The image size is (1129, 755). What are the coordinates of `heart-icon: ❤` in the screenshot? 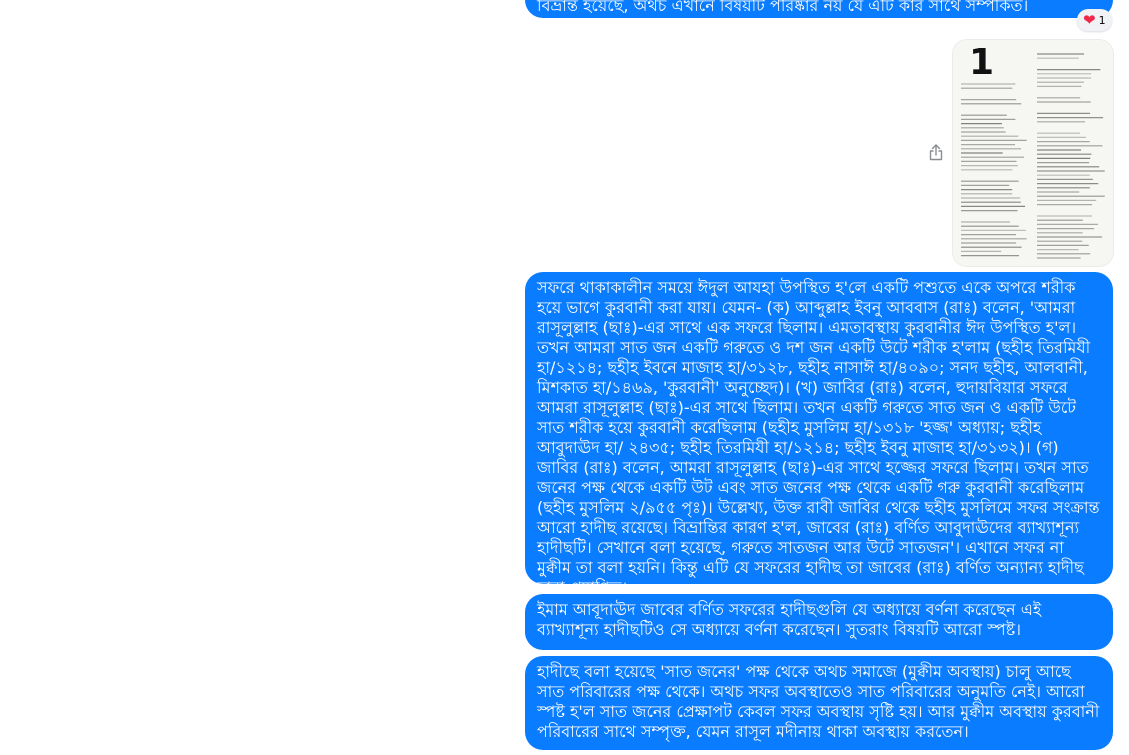 It's located at (1089, 19).